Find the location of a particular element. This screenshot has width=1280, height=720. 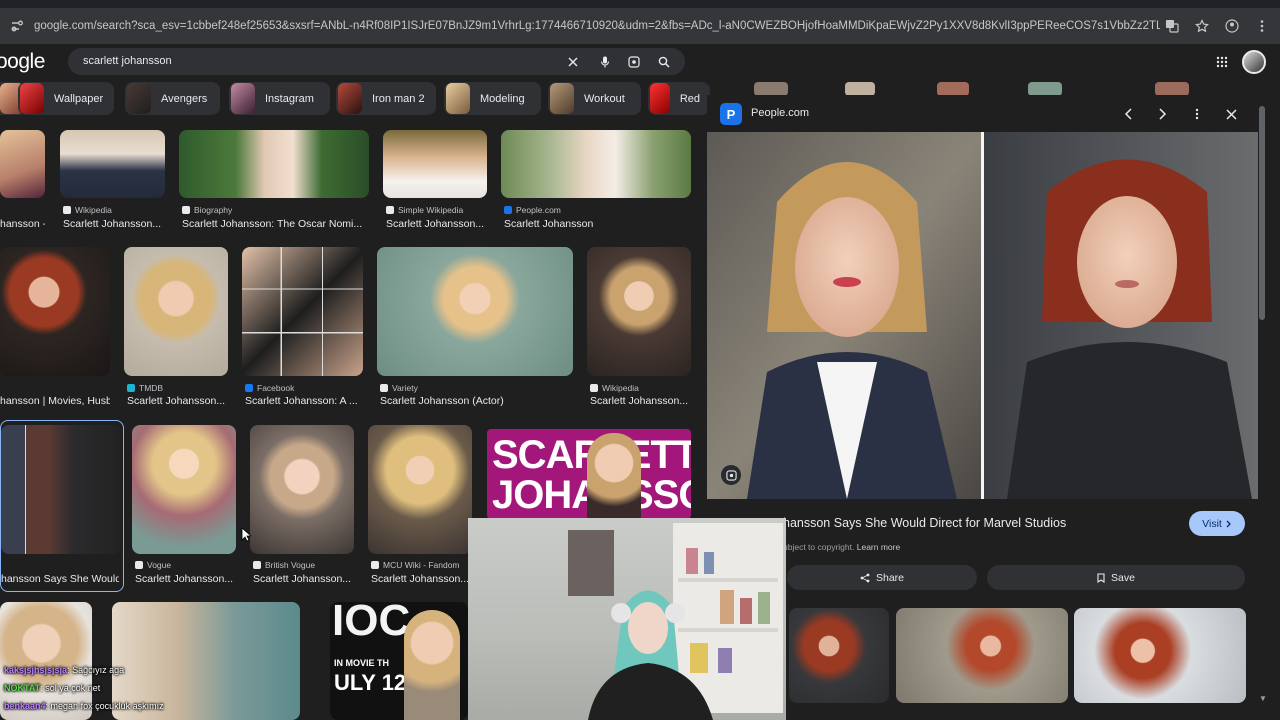

chip-workout: Workout is located at coordinates (594, 98).